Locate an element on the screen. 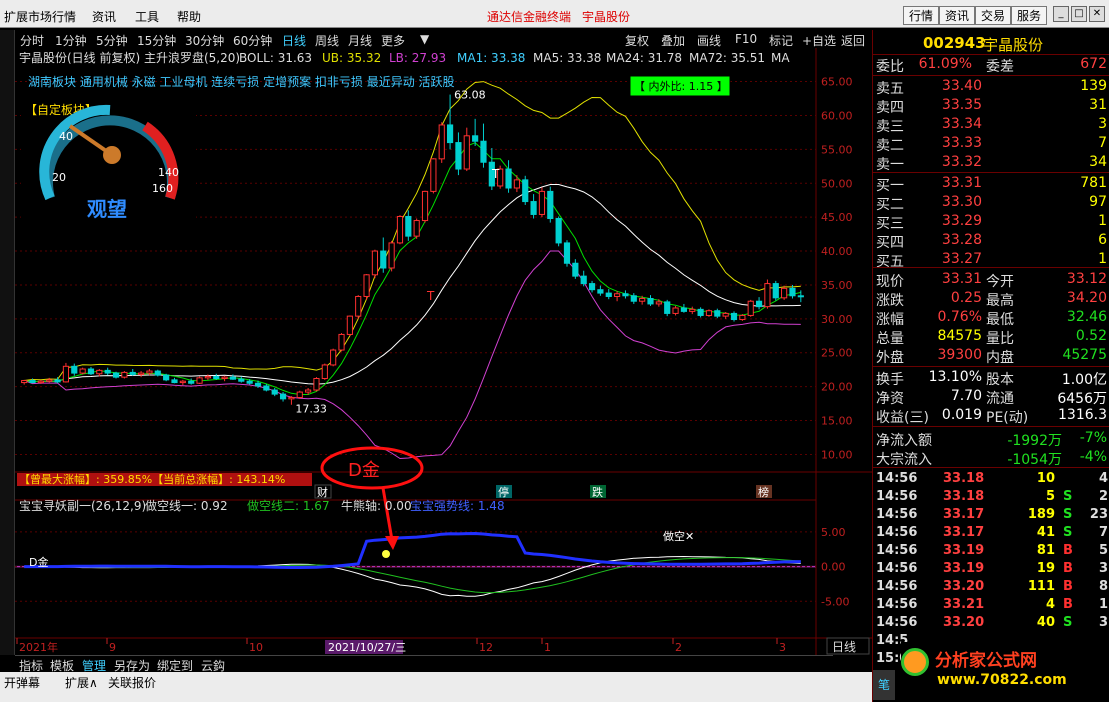  tool-add-watchlist: +自选 is located at coordinates (819, 40).